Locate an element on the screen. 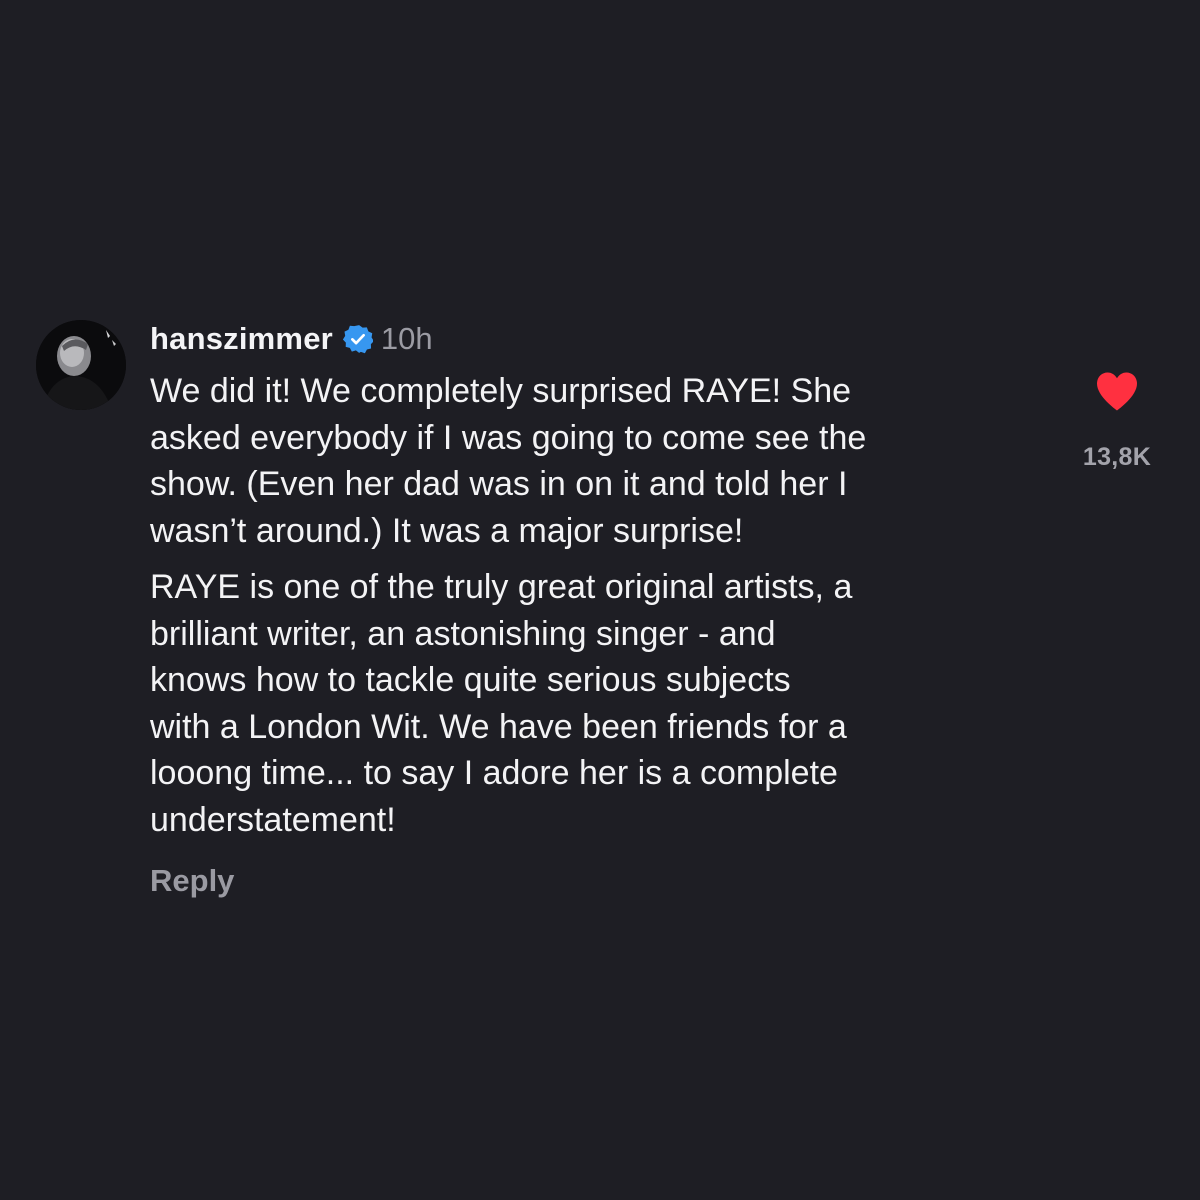 This screenshot has width=1200, height=1200. comment-line: understatement! is located at coordinates (273, 819).